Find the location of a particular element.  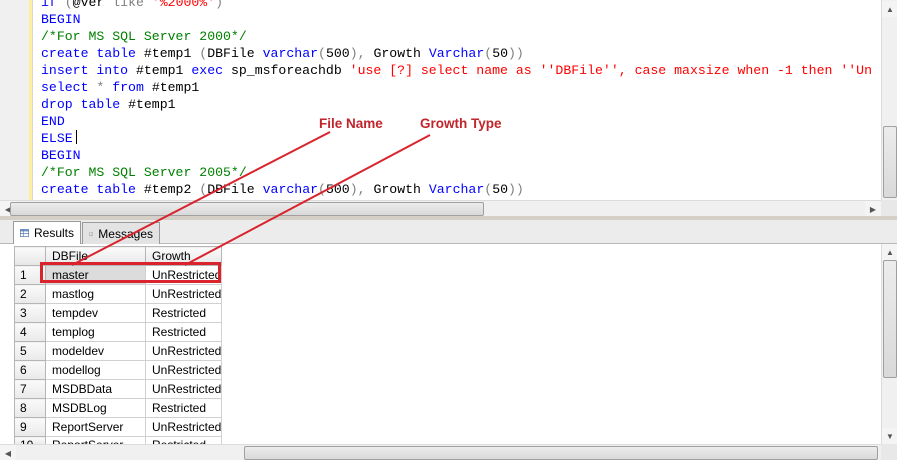

row-number-cell-text: 6 is located at coordinates (23, 370).